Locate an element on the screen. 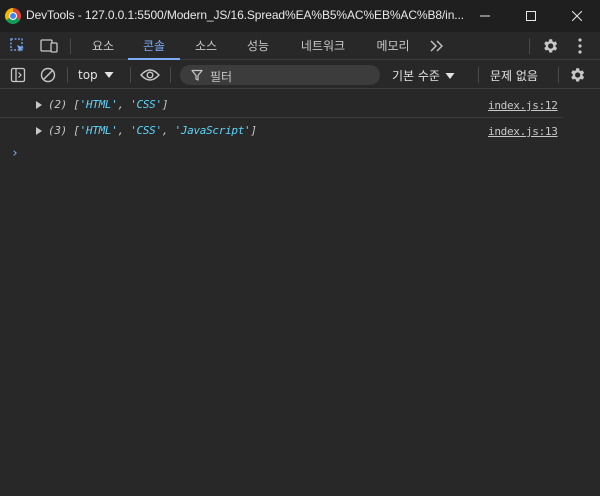 The height and width of the screenshot is (496, 600). javascript-context-select: top is located at coordinates (96, 75).